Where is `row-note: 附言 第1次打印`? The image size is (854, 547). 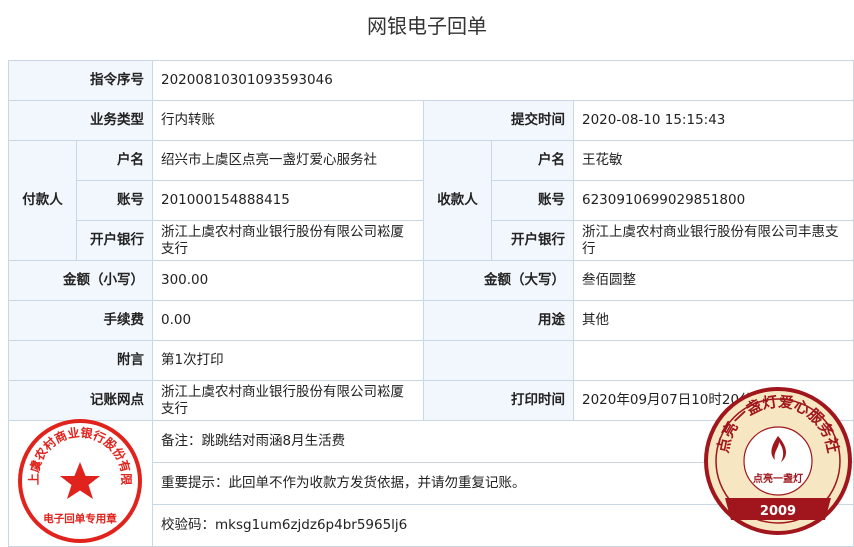 row-note: 附言 第1次打印 is located at coordinates (431, 360).